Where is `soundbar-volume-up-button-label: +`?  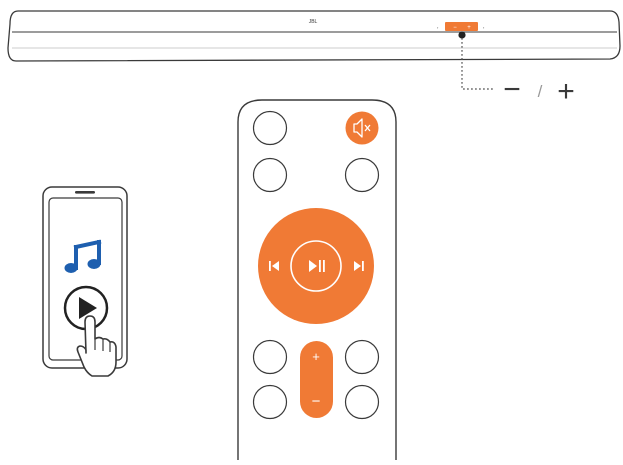
soundbar-volume-up-button-label: + is located at coordinates (469, 28).